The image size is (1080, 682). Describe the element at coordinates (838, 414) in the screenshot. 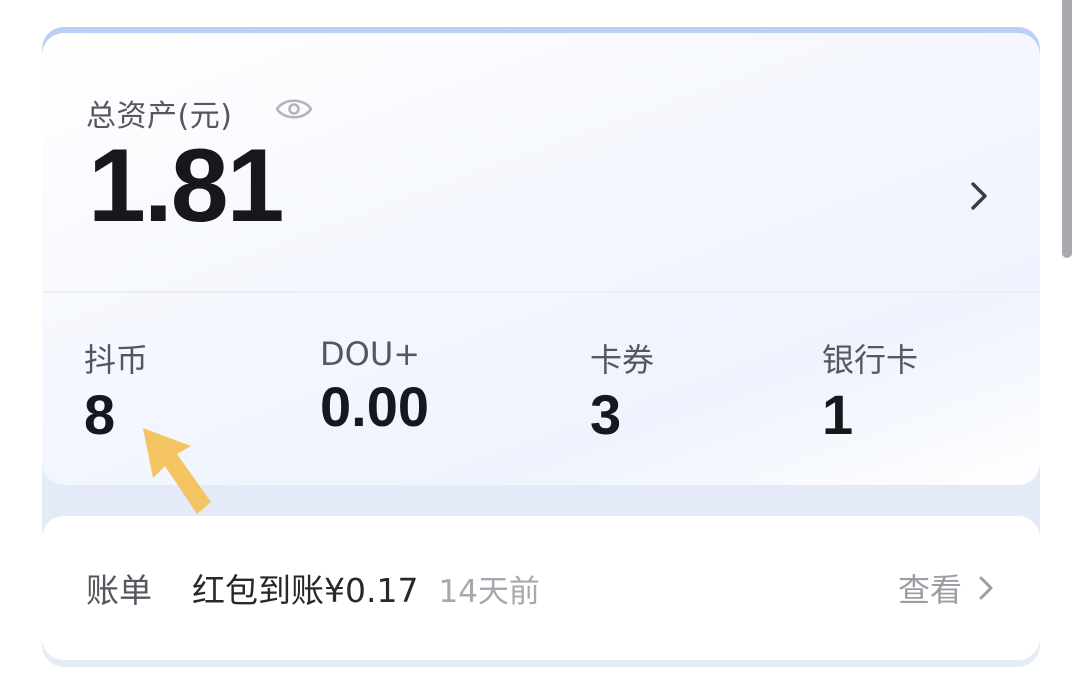

I see `stat-value: 1` at that location.